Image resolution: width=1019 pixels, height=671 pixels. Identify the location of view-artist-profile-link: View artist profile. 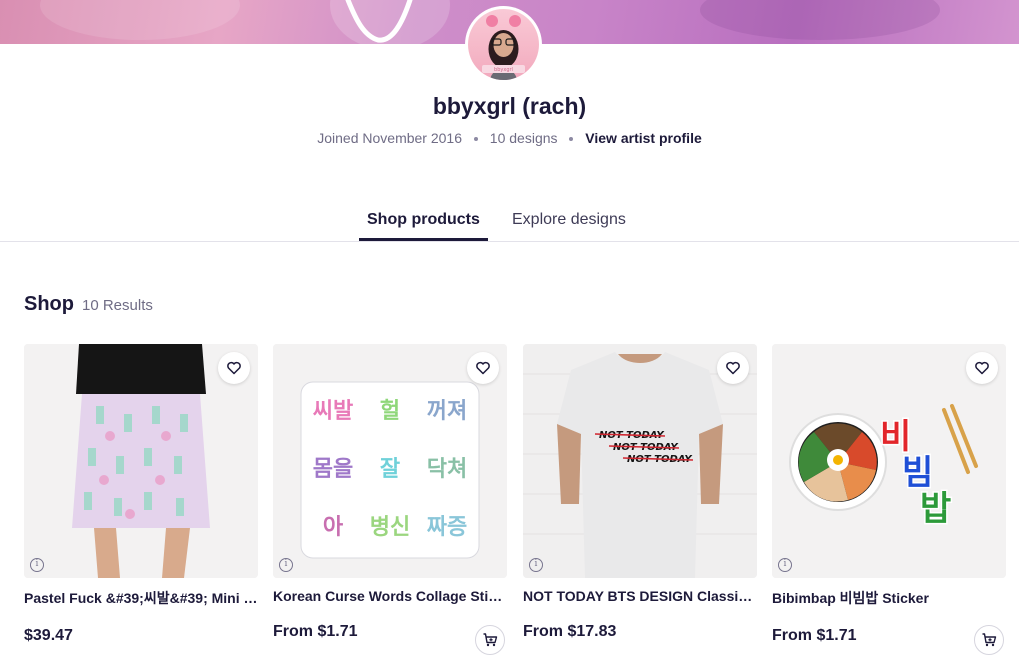
(643, 138).